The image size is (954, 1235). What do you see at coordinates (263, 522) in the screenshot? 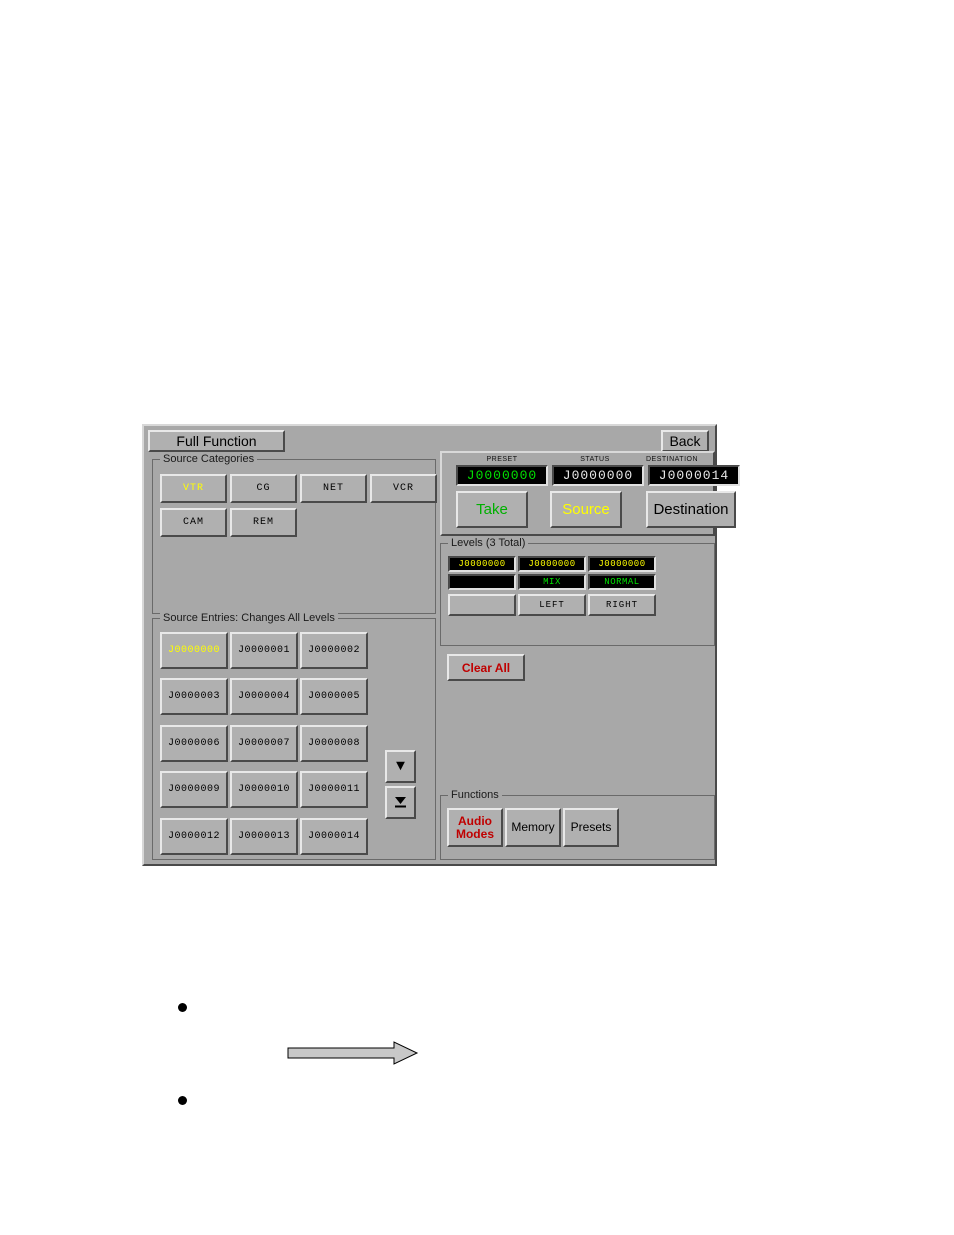
I see `source-category-rem: REM` at bounding box center [263, 522].